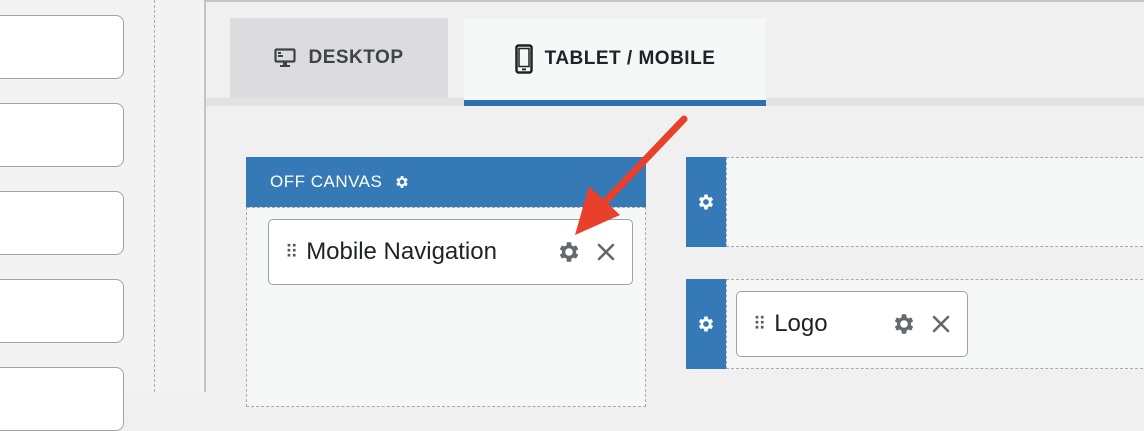  I want to click on item-label: Logo, so click(801, 323).